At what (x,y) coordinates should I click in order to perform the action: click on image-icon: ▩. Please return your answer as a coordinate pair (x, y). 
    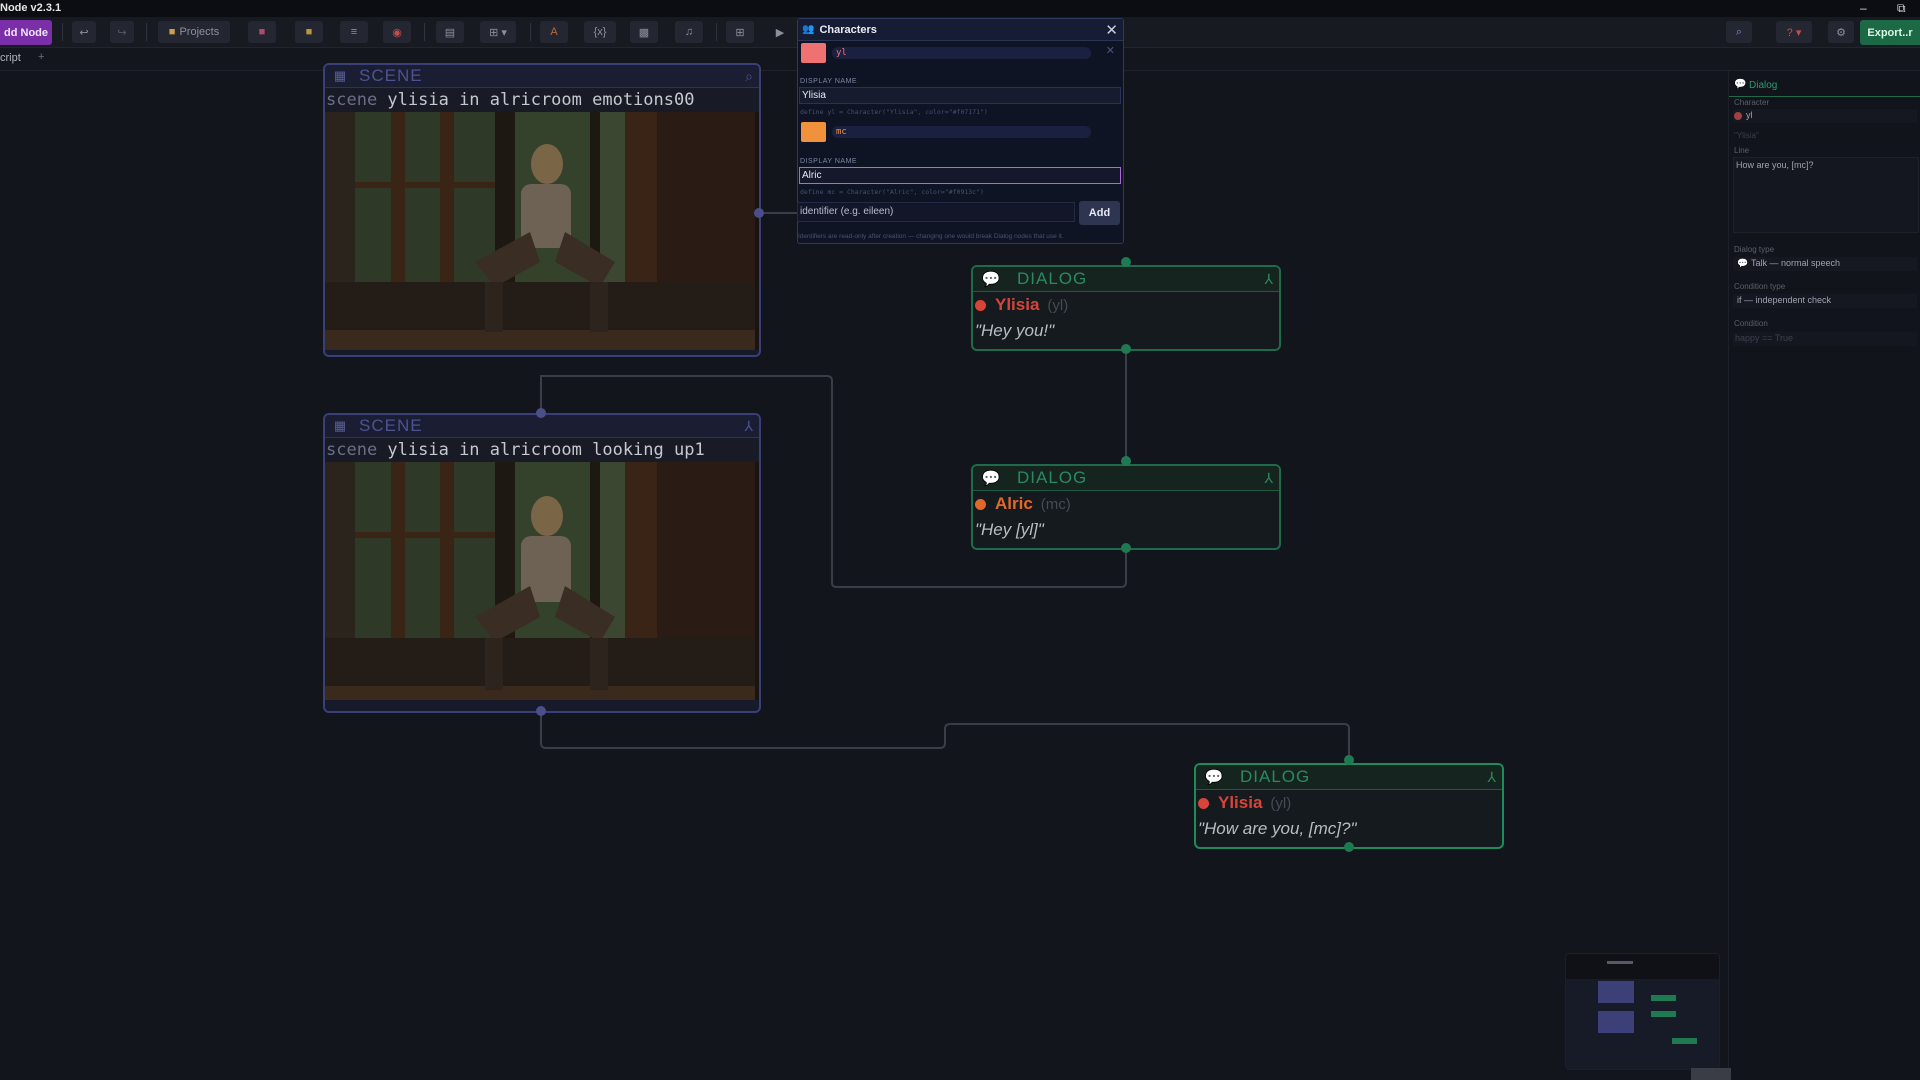
    Looking at the image, I should click on (644, 32).